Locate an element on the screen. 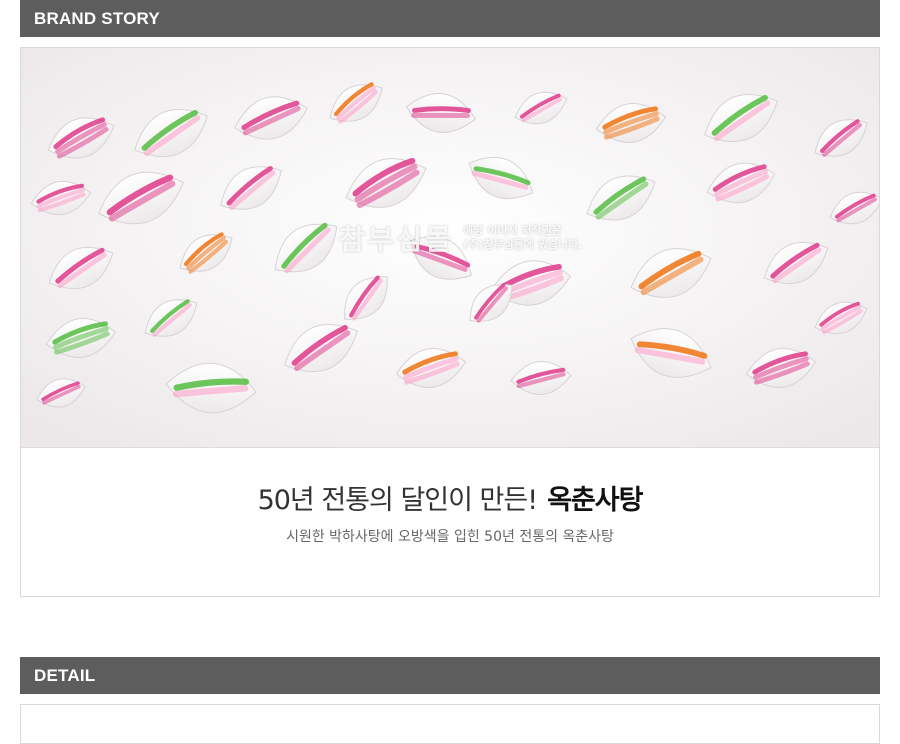  photo-watermark: 참부심몰 해당 이미지 저작권은 (주)참부심몰에 있습니다. is located at coordinates (461, 239).